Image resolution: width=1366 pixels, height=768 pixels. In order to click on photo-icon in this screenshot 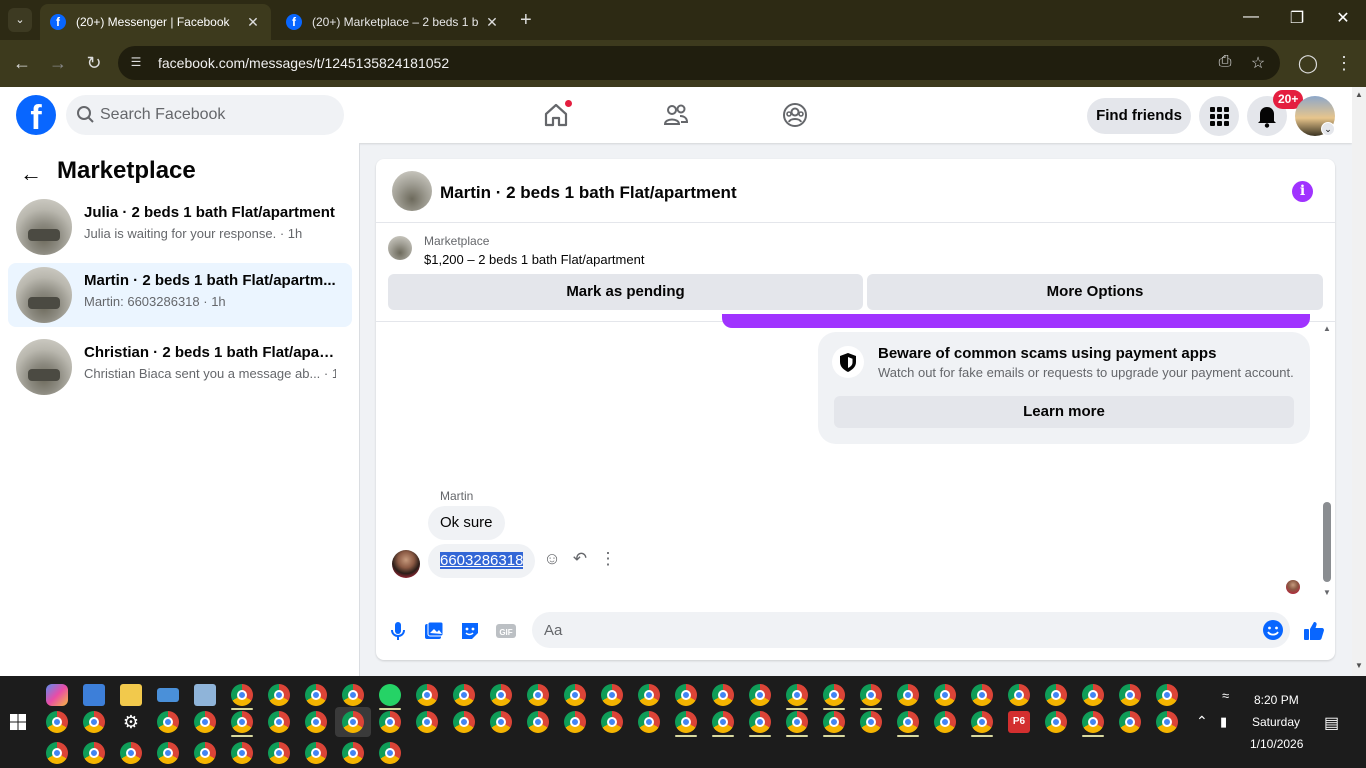, I will do `click(434, 631)`.